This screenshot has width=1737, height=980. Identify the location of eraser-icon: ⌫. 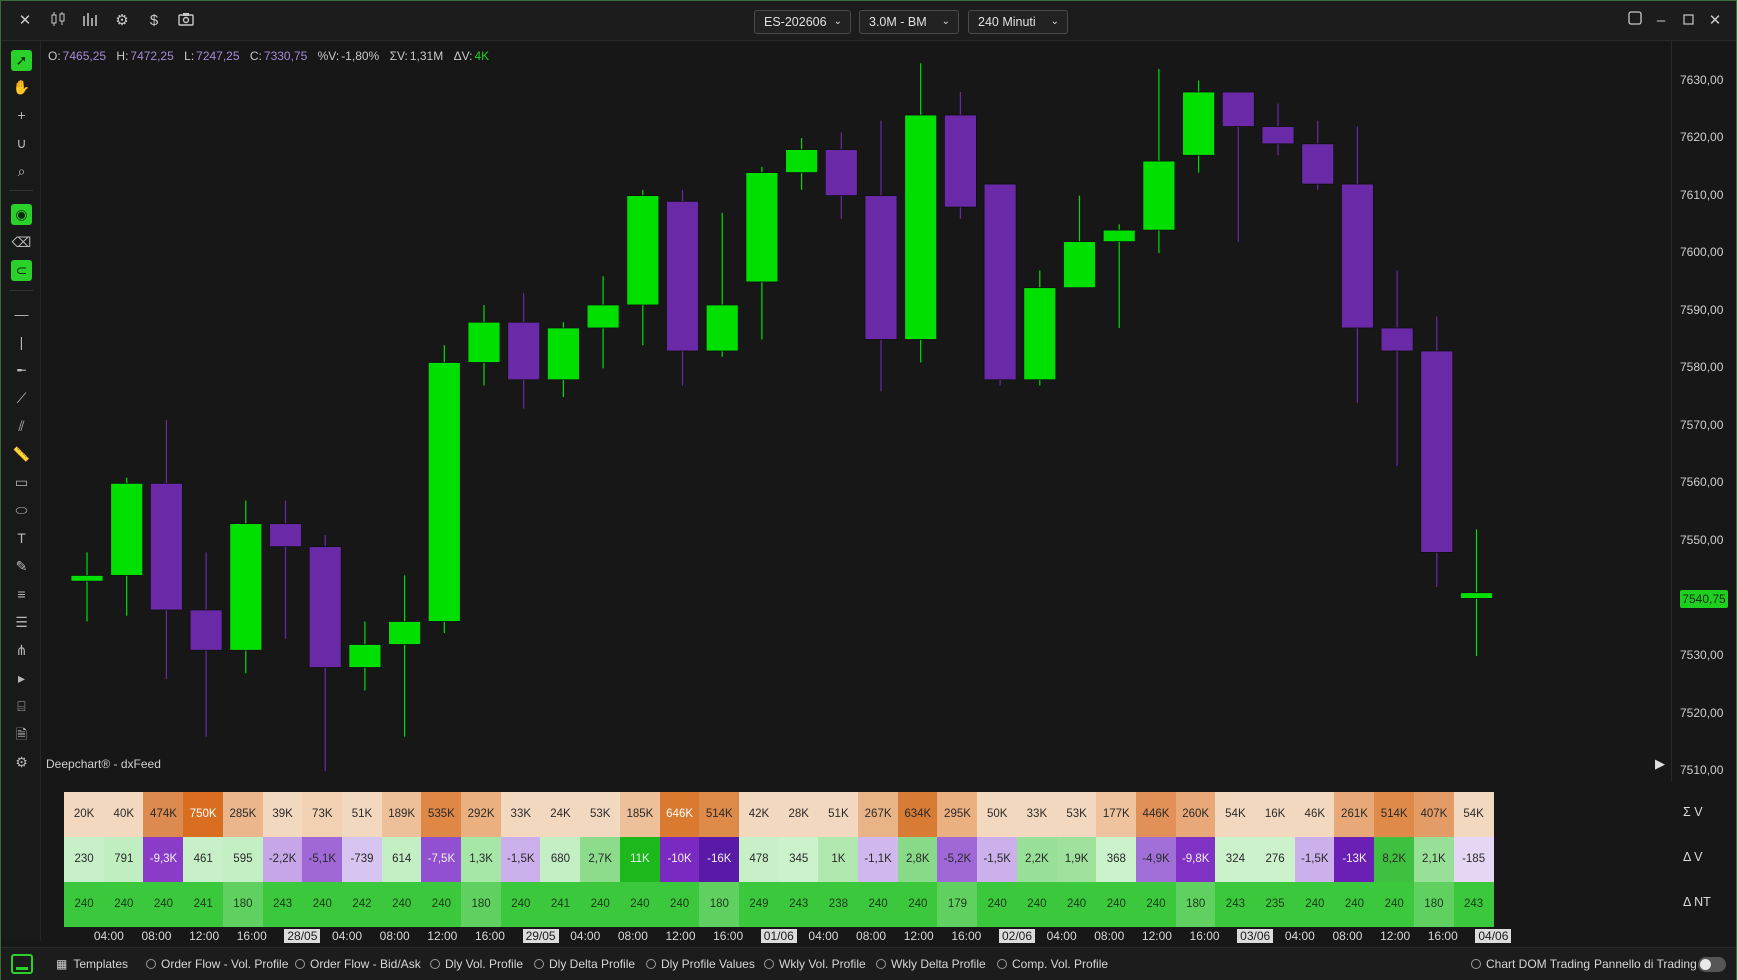
(21, 242).